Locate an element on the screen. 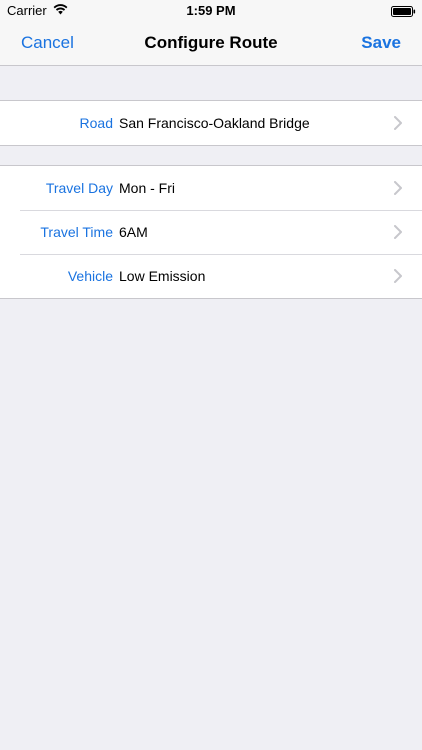  road-section: Road San Francisco-Oakland Bridge is located at coordinates (211, 123).